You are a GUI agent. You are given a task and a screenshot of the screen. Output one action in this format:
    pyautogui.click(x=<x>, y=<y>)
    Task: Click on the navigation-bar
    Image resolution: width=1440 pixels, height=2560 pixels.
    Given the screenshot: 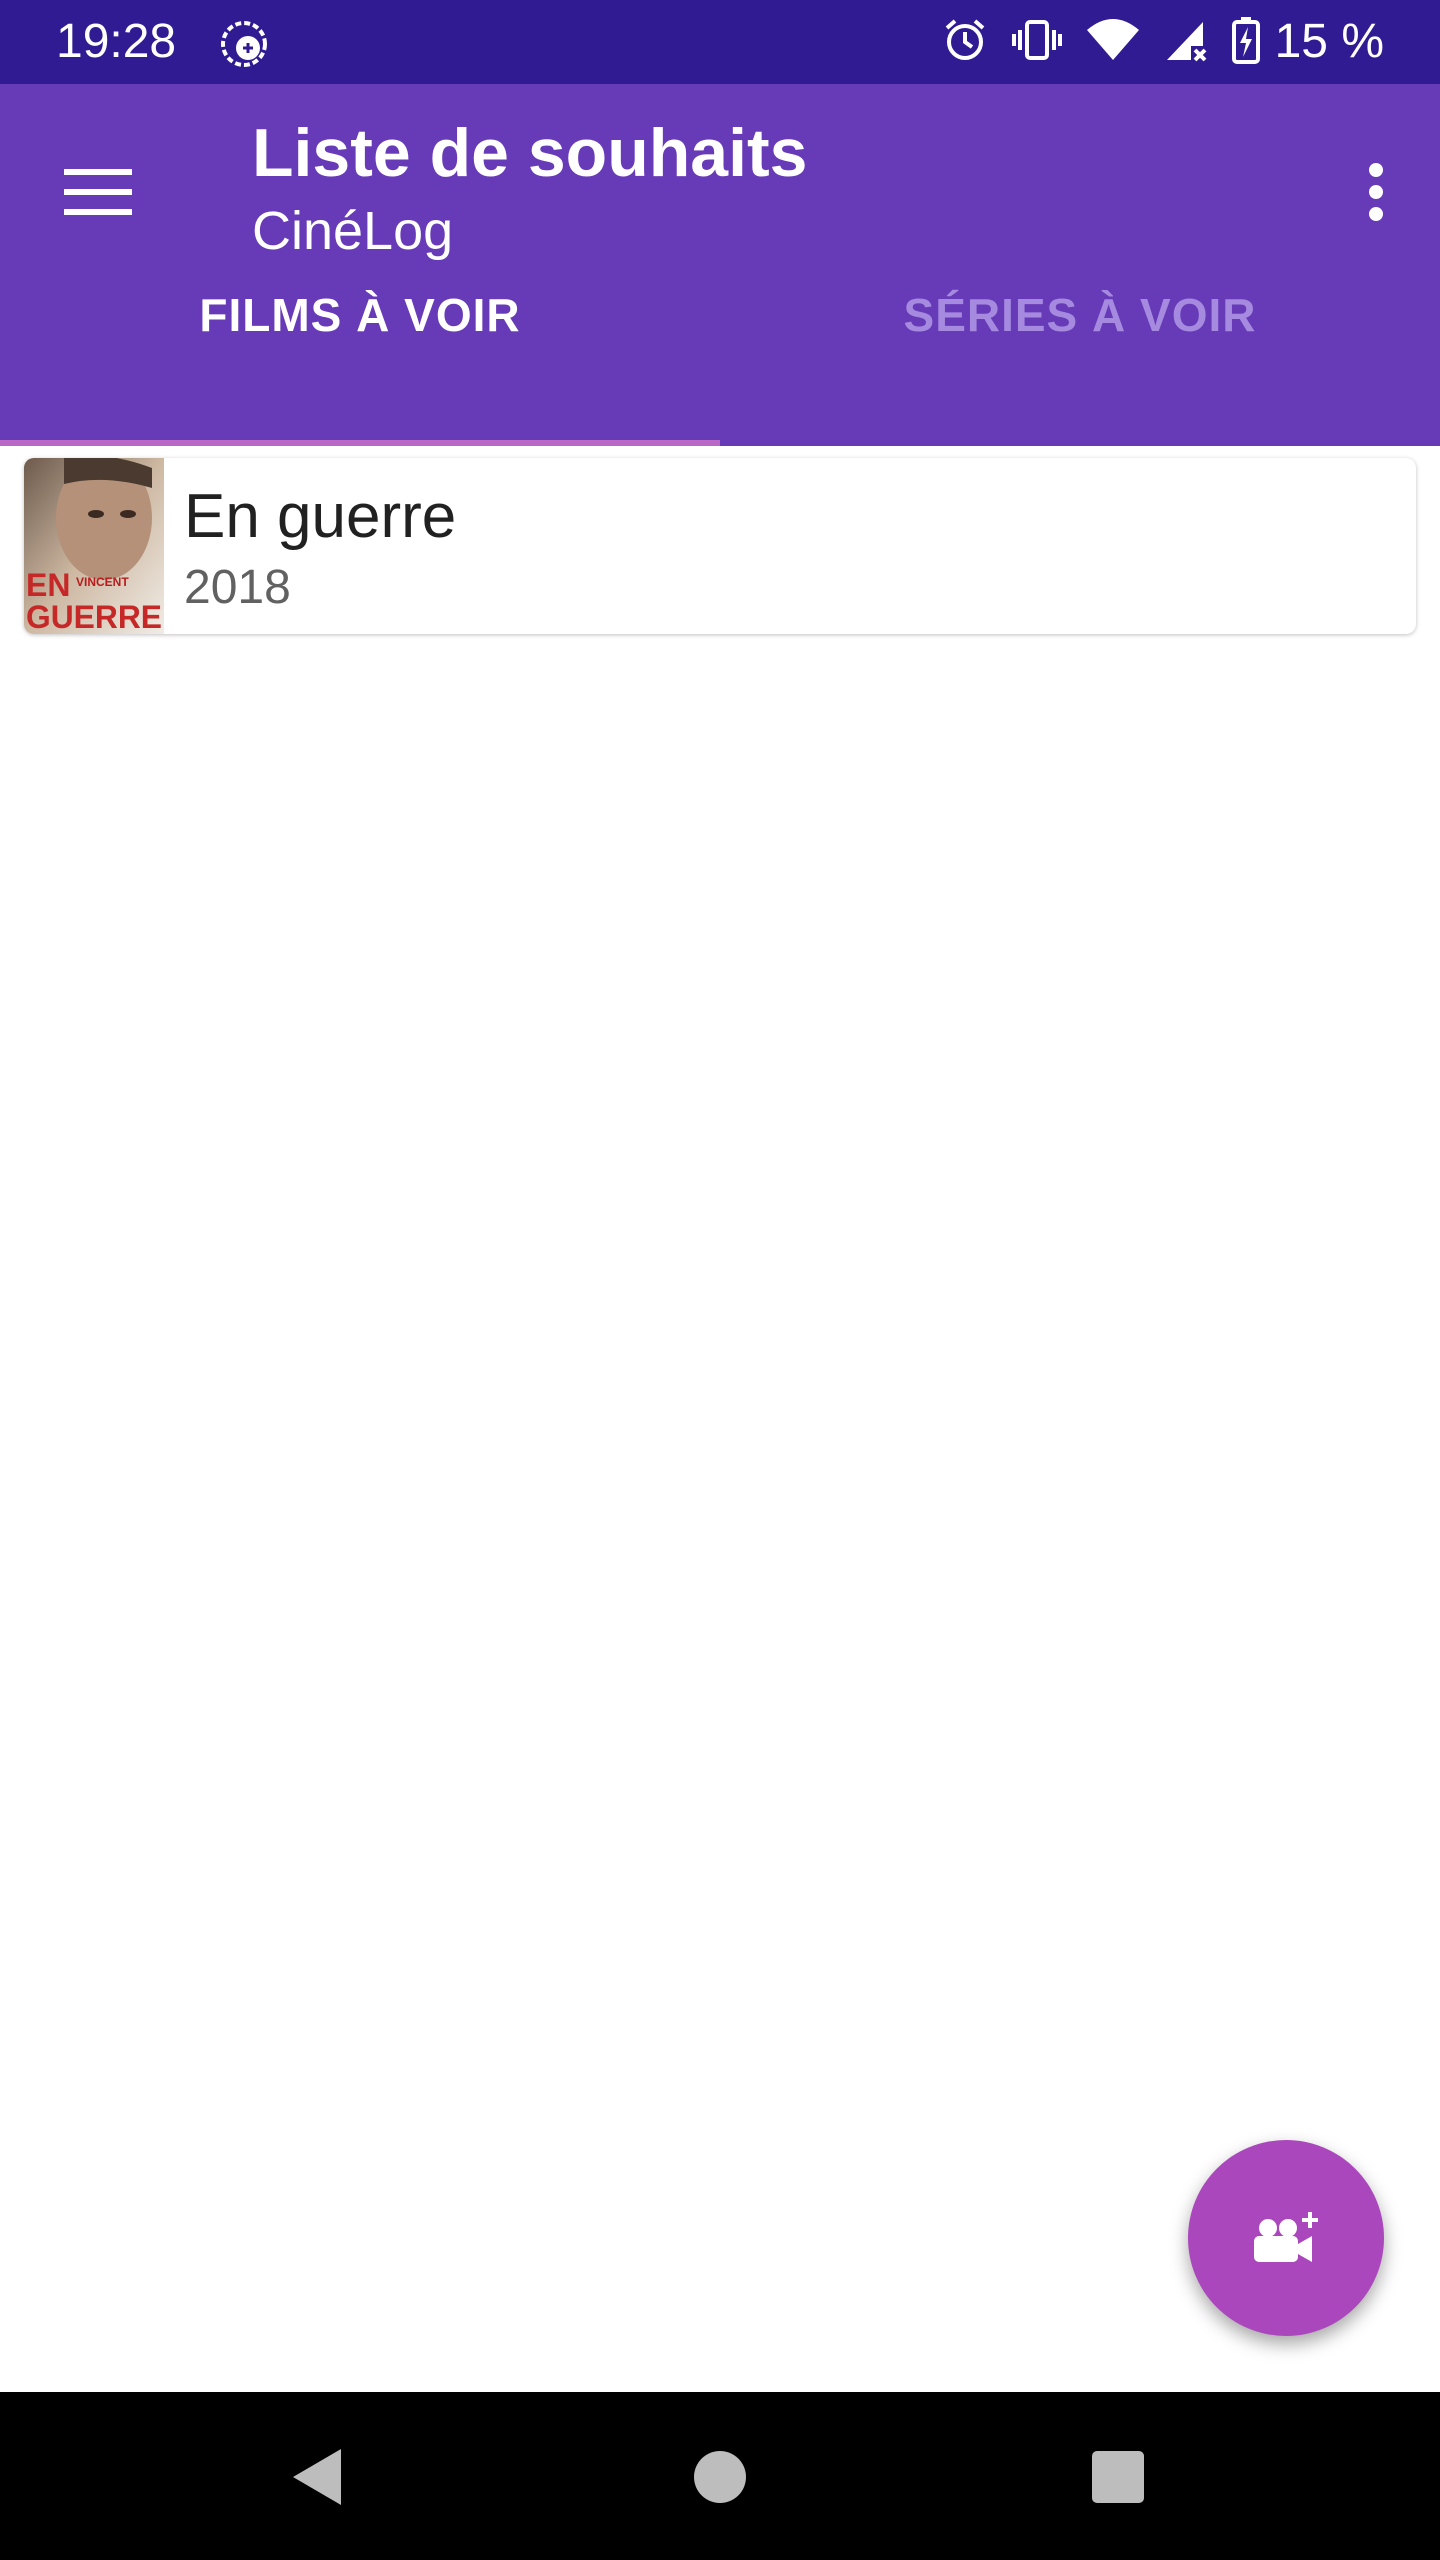 What is the action you would take?
    pyautogui.click(x=720, y=2476)
    